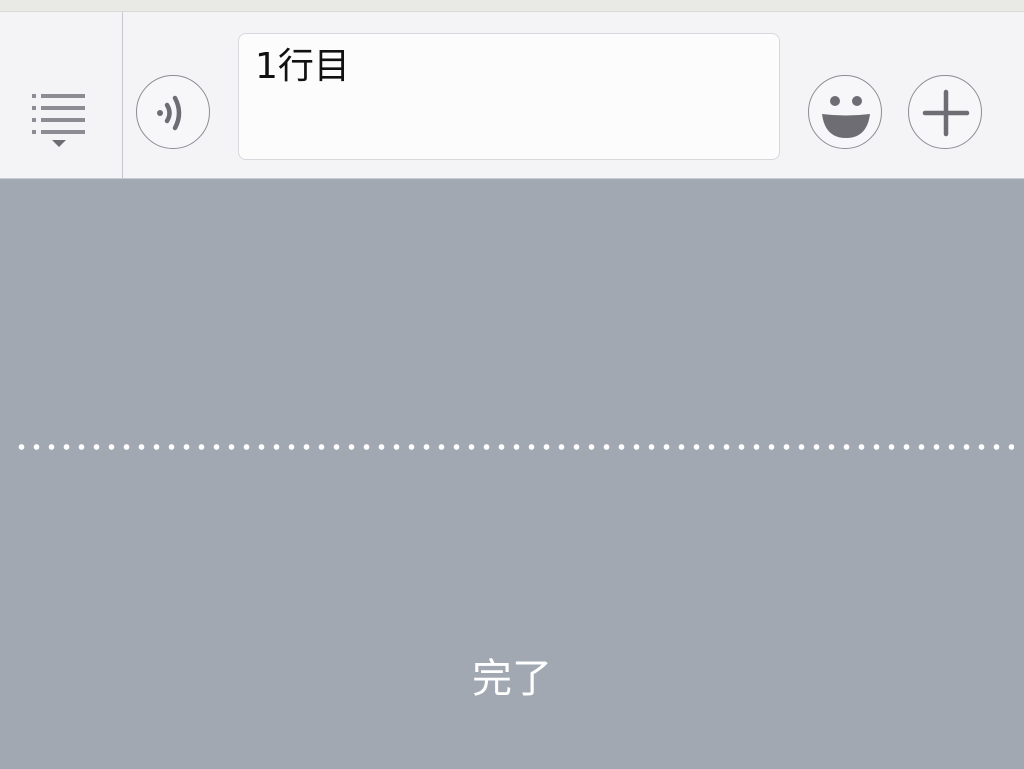 The image size is (1024, 769). Describe the element at coordinates (58, 120) in the screenshot. I see `list-menu-icon` at that location.